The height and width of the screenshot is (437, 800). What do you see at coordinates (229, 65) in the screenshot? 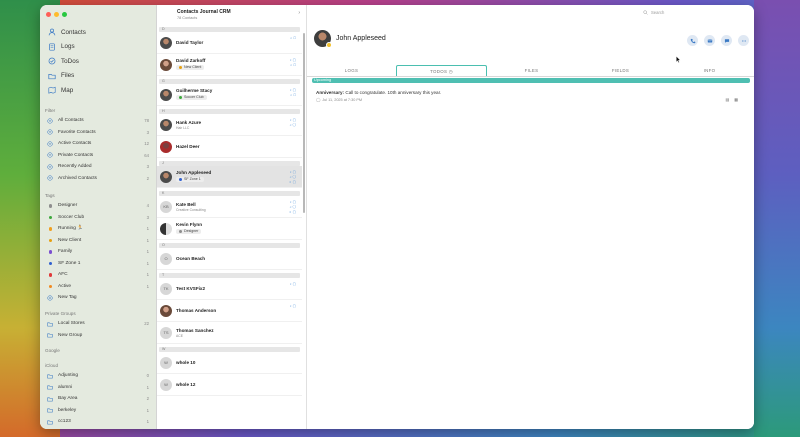
I see `contact-row: David Zarkoff New Client ♪ ▢ ⌕ ▢` at bounding box center [229, 65].